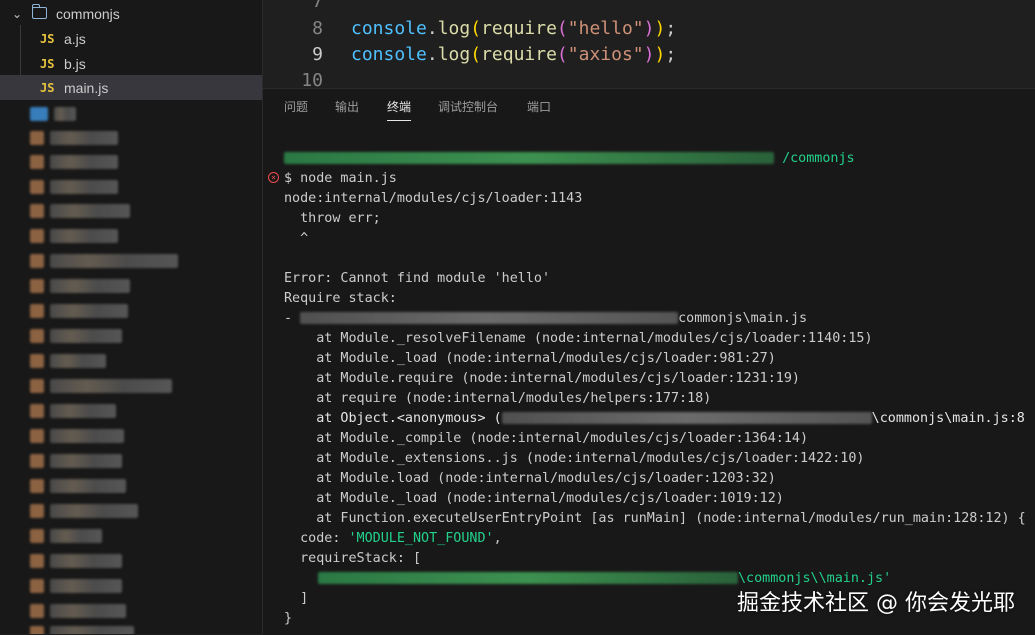 The height and width of the screenshot is (635, 1035). What do you see at coordinates (353, 558) in the screenshot?
I see `terminal-line: requireStack: [` at bounding box center [353, 558].